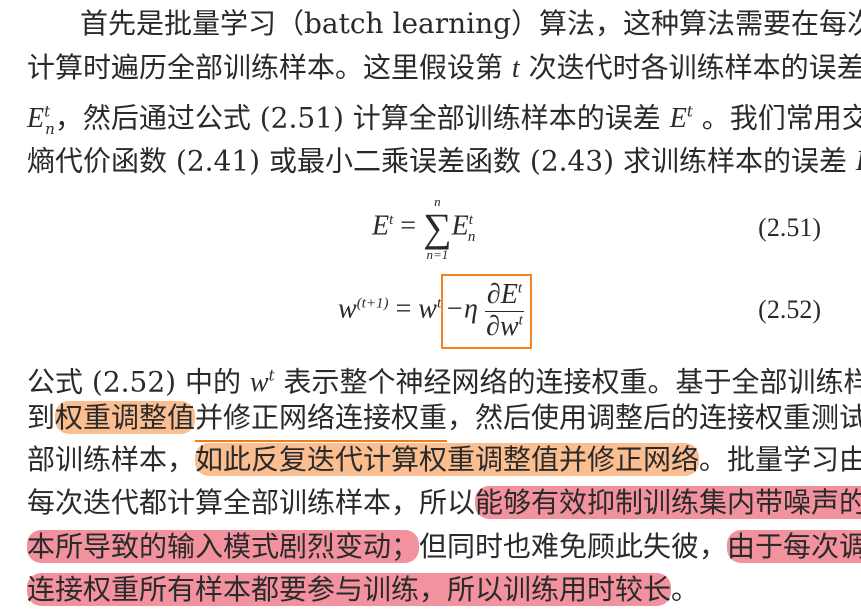 This screenshot has width=861, height=615. What do you see at coordinates (372, 303) in the screenshot?
I see `sup: (t+1)` at bounding box center [372, 303].